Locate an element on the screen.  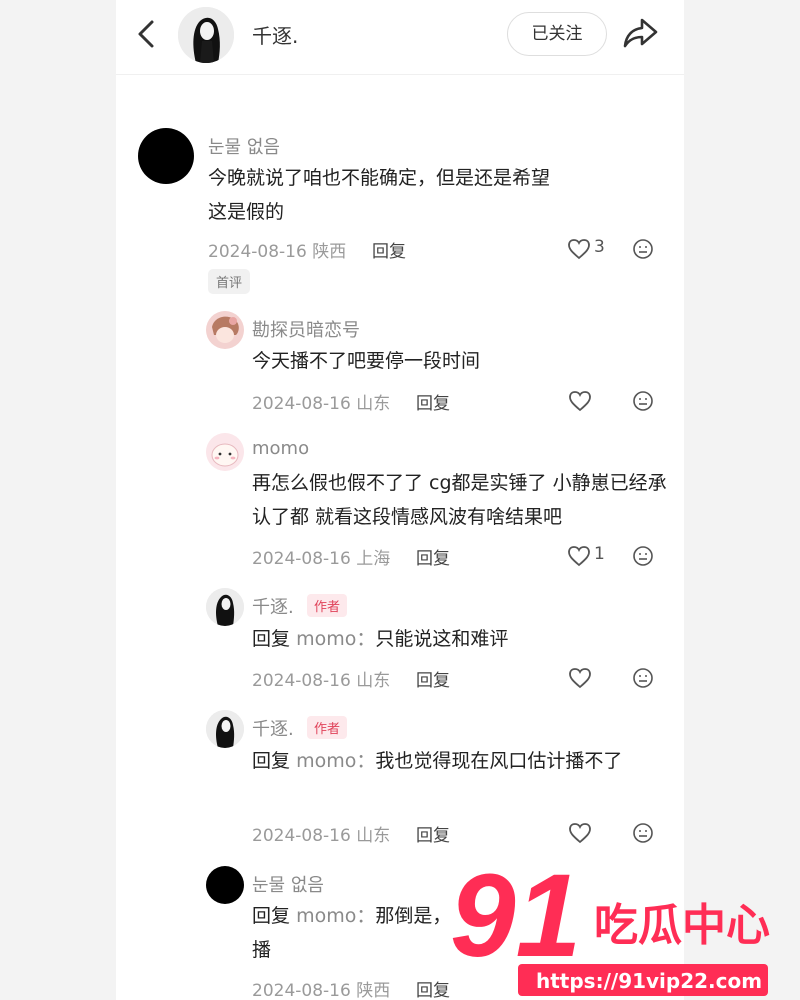
comment-text: 回复 momo：我也觉得现在风口估计播不了 is located at coordinates (452, 761).